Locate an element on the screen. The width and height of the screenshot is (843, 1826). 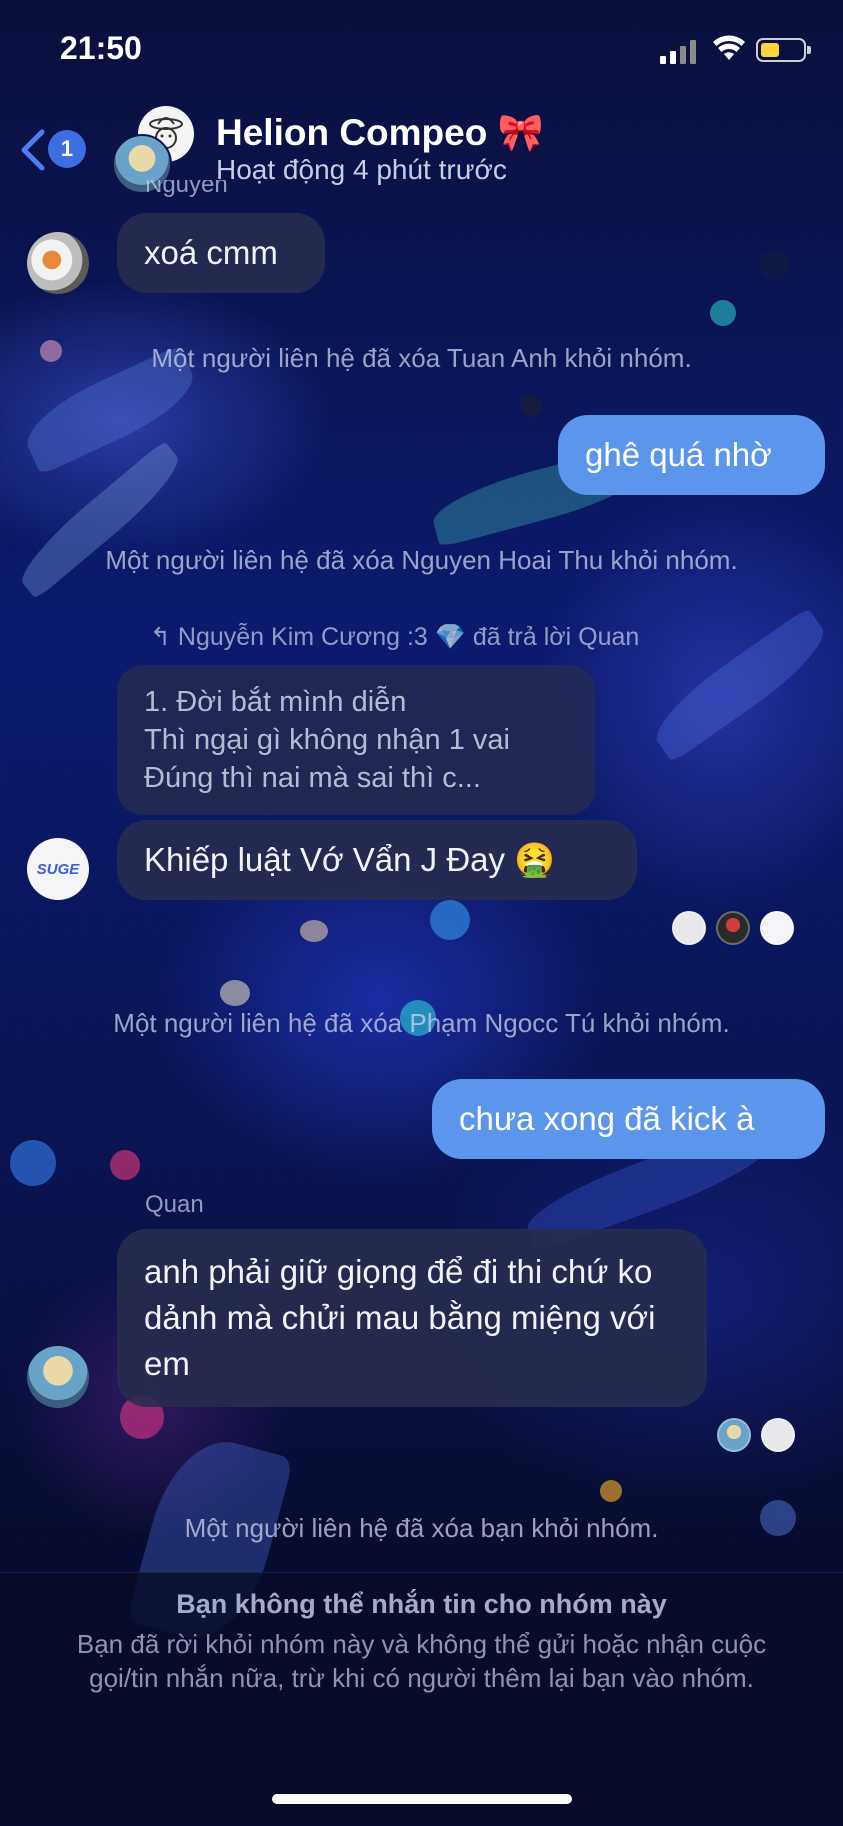
message-bubble-incoming: Khiếp luật Vớ Vẩn J Đay 🤮 is located at coordinates (377, 860).